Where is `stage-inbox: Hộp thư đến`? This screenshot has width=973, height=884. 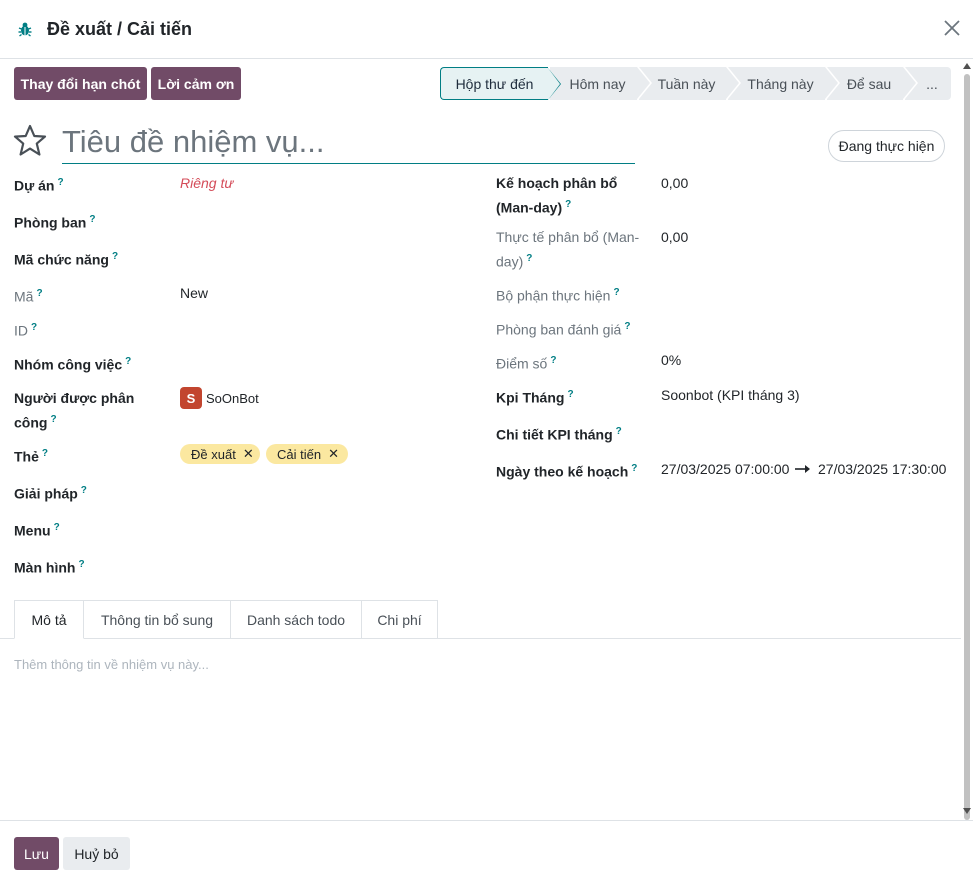 stage-inbox: Hộp thư đến is located at coordinates (500, 83).